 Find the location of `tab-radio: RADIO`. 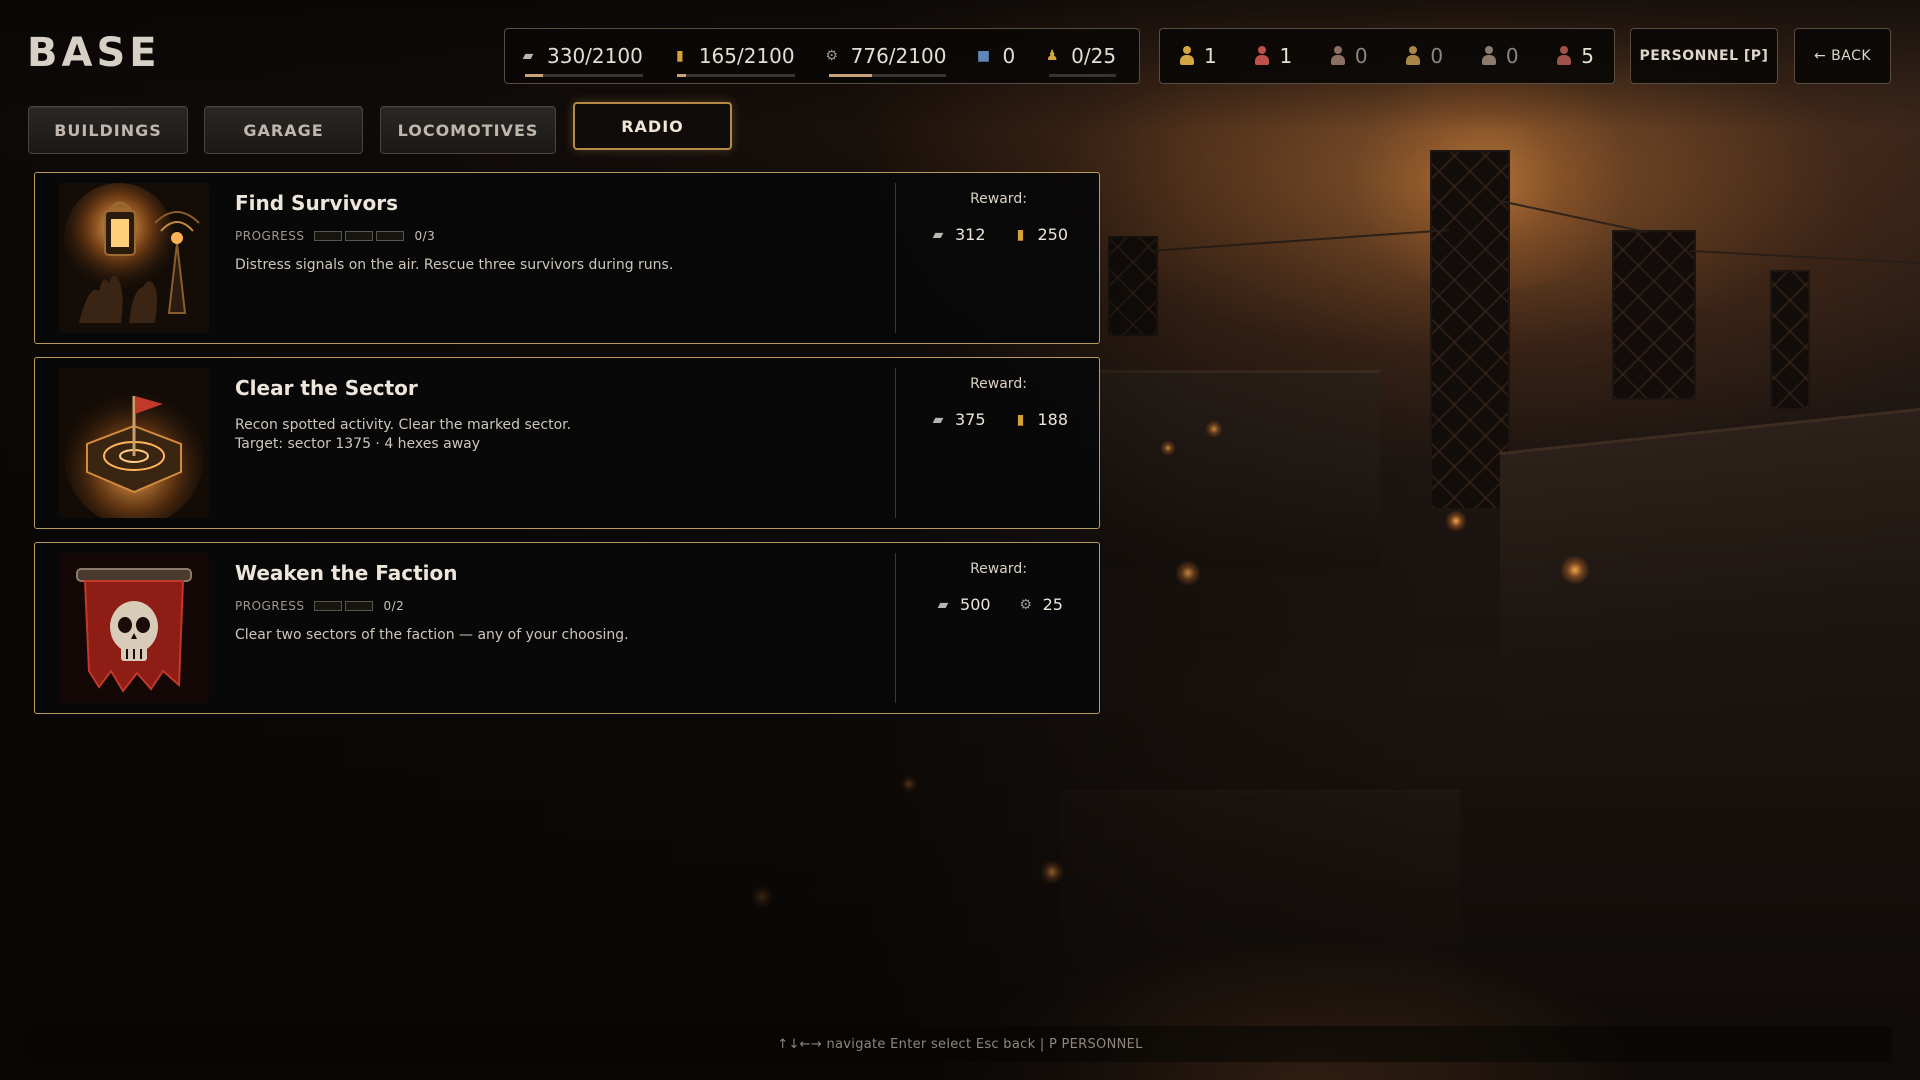

tab-radio: RADIO is located at coordinates (652, 126).